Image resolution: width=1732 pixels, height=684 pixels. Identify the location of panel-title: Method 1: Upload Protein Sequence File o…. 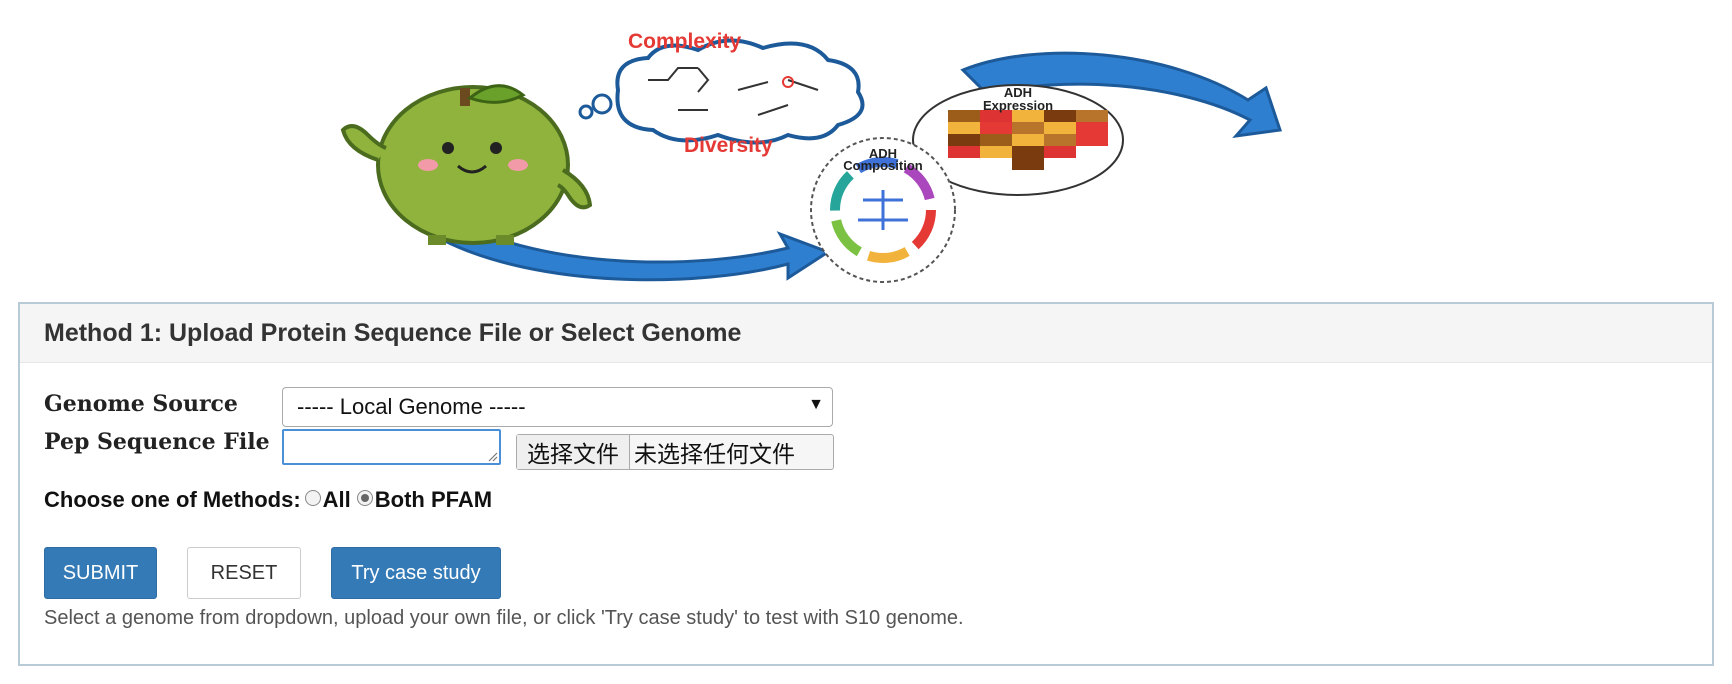
(393, 332).